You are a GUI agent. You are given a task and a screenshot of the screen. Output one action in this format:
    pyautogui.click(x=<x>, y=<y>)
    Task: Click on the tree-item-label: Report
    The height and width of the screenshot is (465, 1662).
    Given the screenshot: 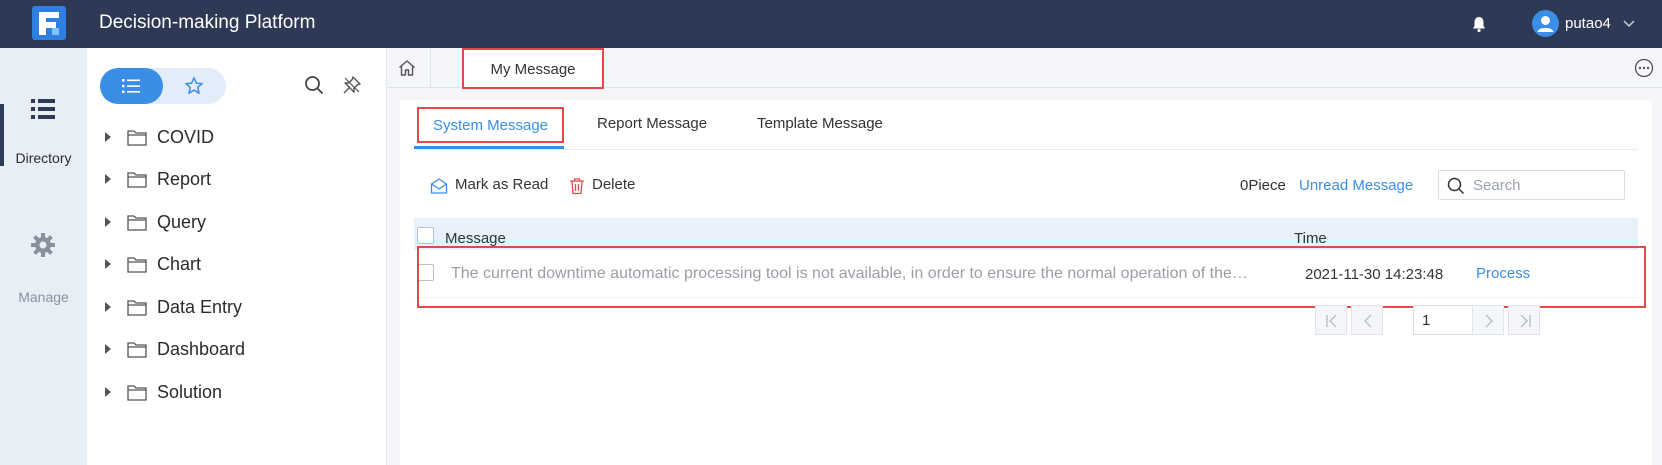 What is the action you would take?
    pyautogui.click(x=184, y=179)
    